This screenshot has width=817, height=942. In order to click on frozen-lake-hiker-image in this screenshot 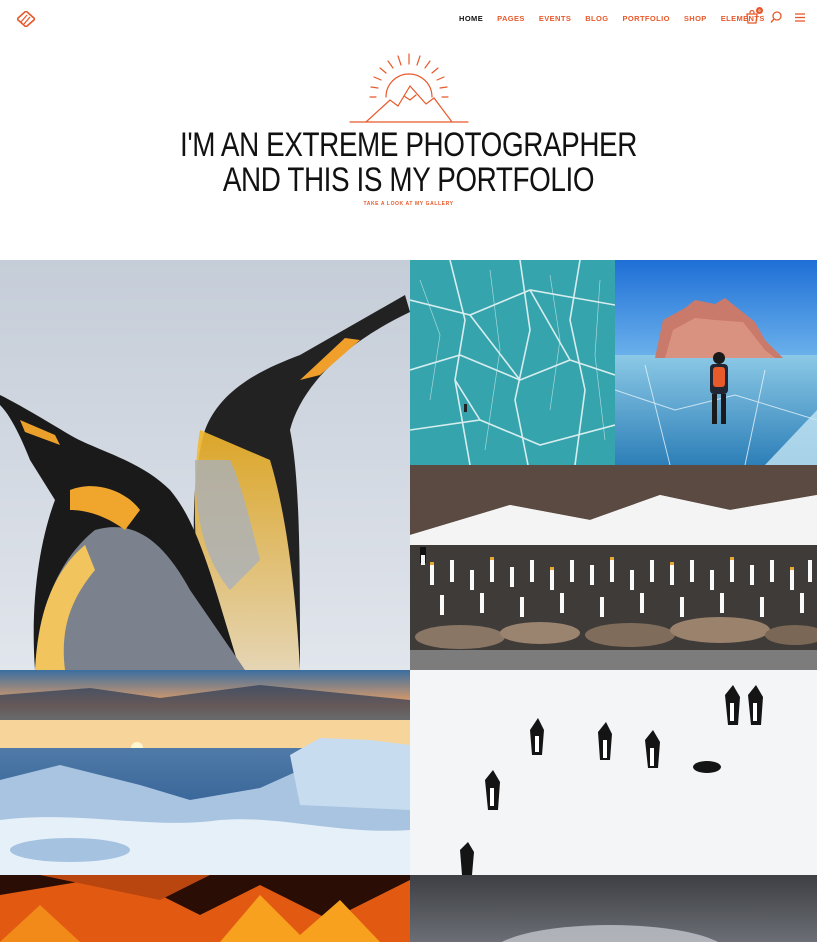, I will do `click(716, 362)`.